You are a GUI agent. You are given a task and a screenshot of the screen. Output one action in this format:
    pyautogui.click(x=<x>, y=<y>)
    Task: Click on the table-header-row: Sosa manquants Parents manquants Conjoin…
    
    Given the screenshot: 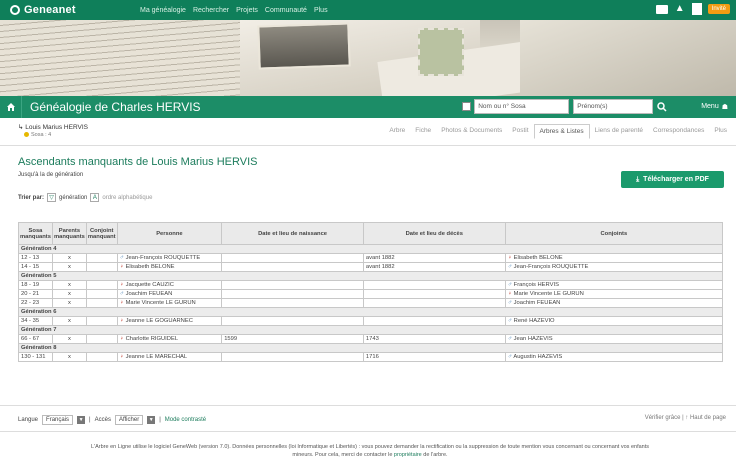 What is the action you would take?
    pyautogui.click(x=371, y=233)
    